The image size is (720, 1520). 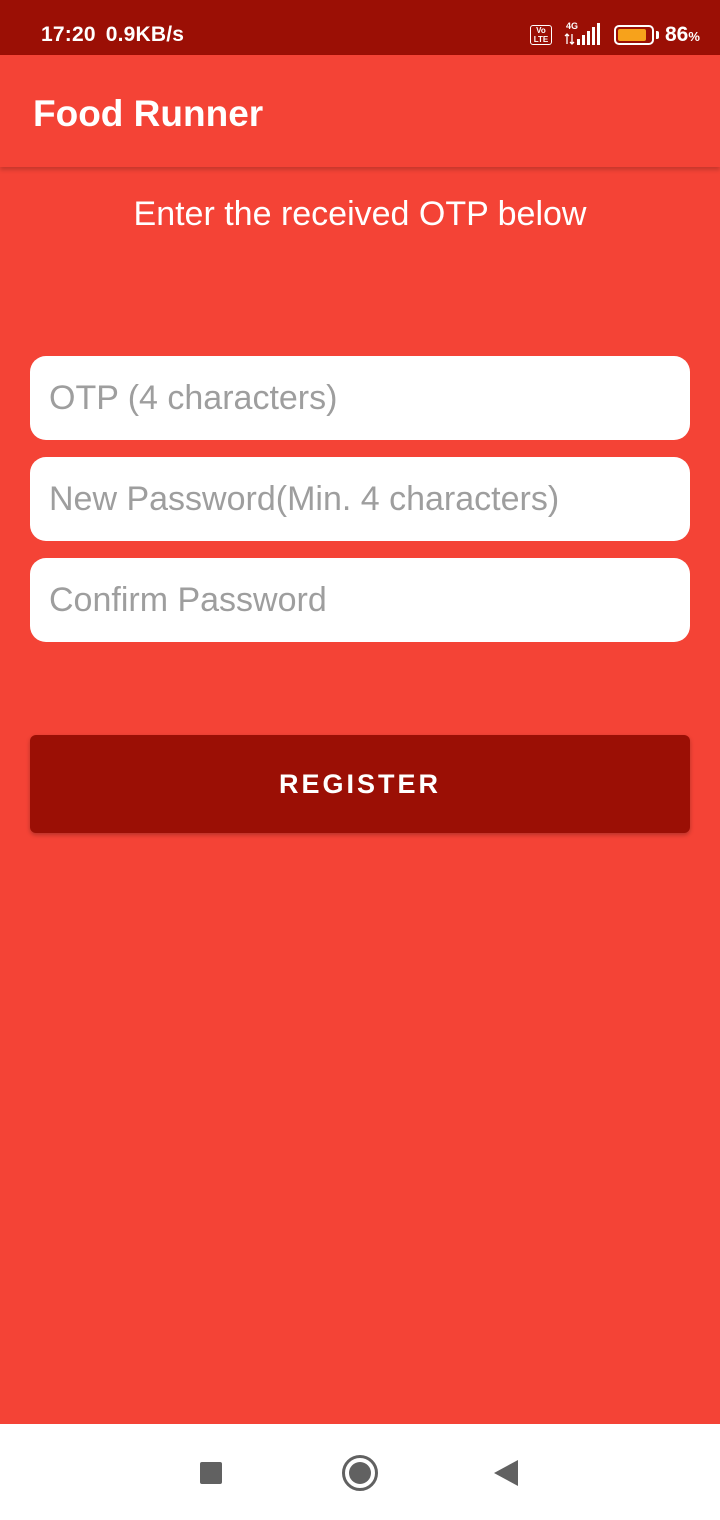 What do you see at coordinates (145, 34) in the screenshot?
I see `network-speed: 0.9KB/s` at bounding box center [145, 34].